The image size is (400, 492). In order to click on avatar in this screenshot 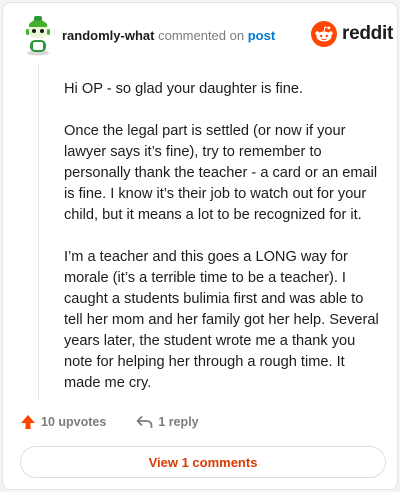, I will do `click(38, 36)`.